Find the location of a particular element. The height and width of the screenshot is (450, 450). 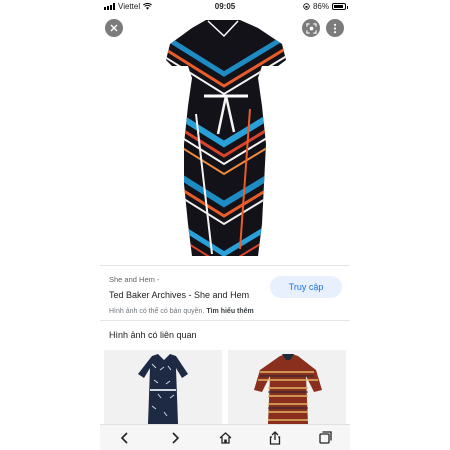

site-name: She and Hem - is located at coordinates (134, 279).